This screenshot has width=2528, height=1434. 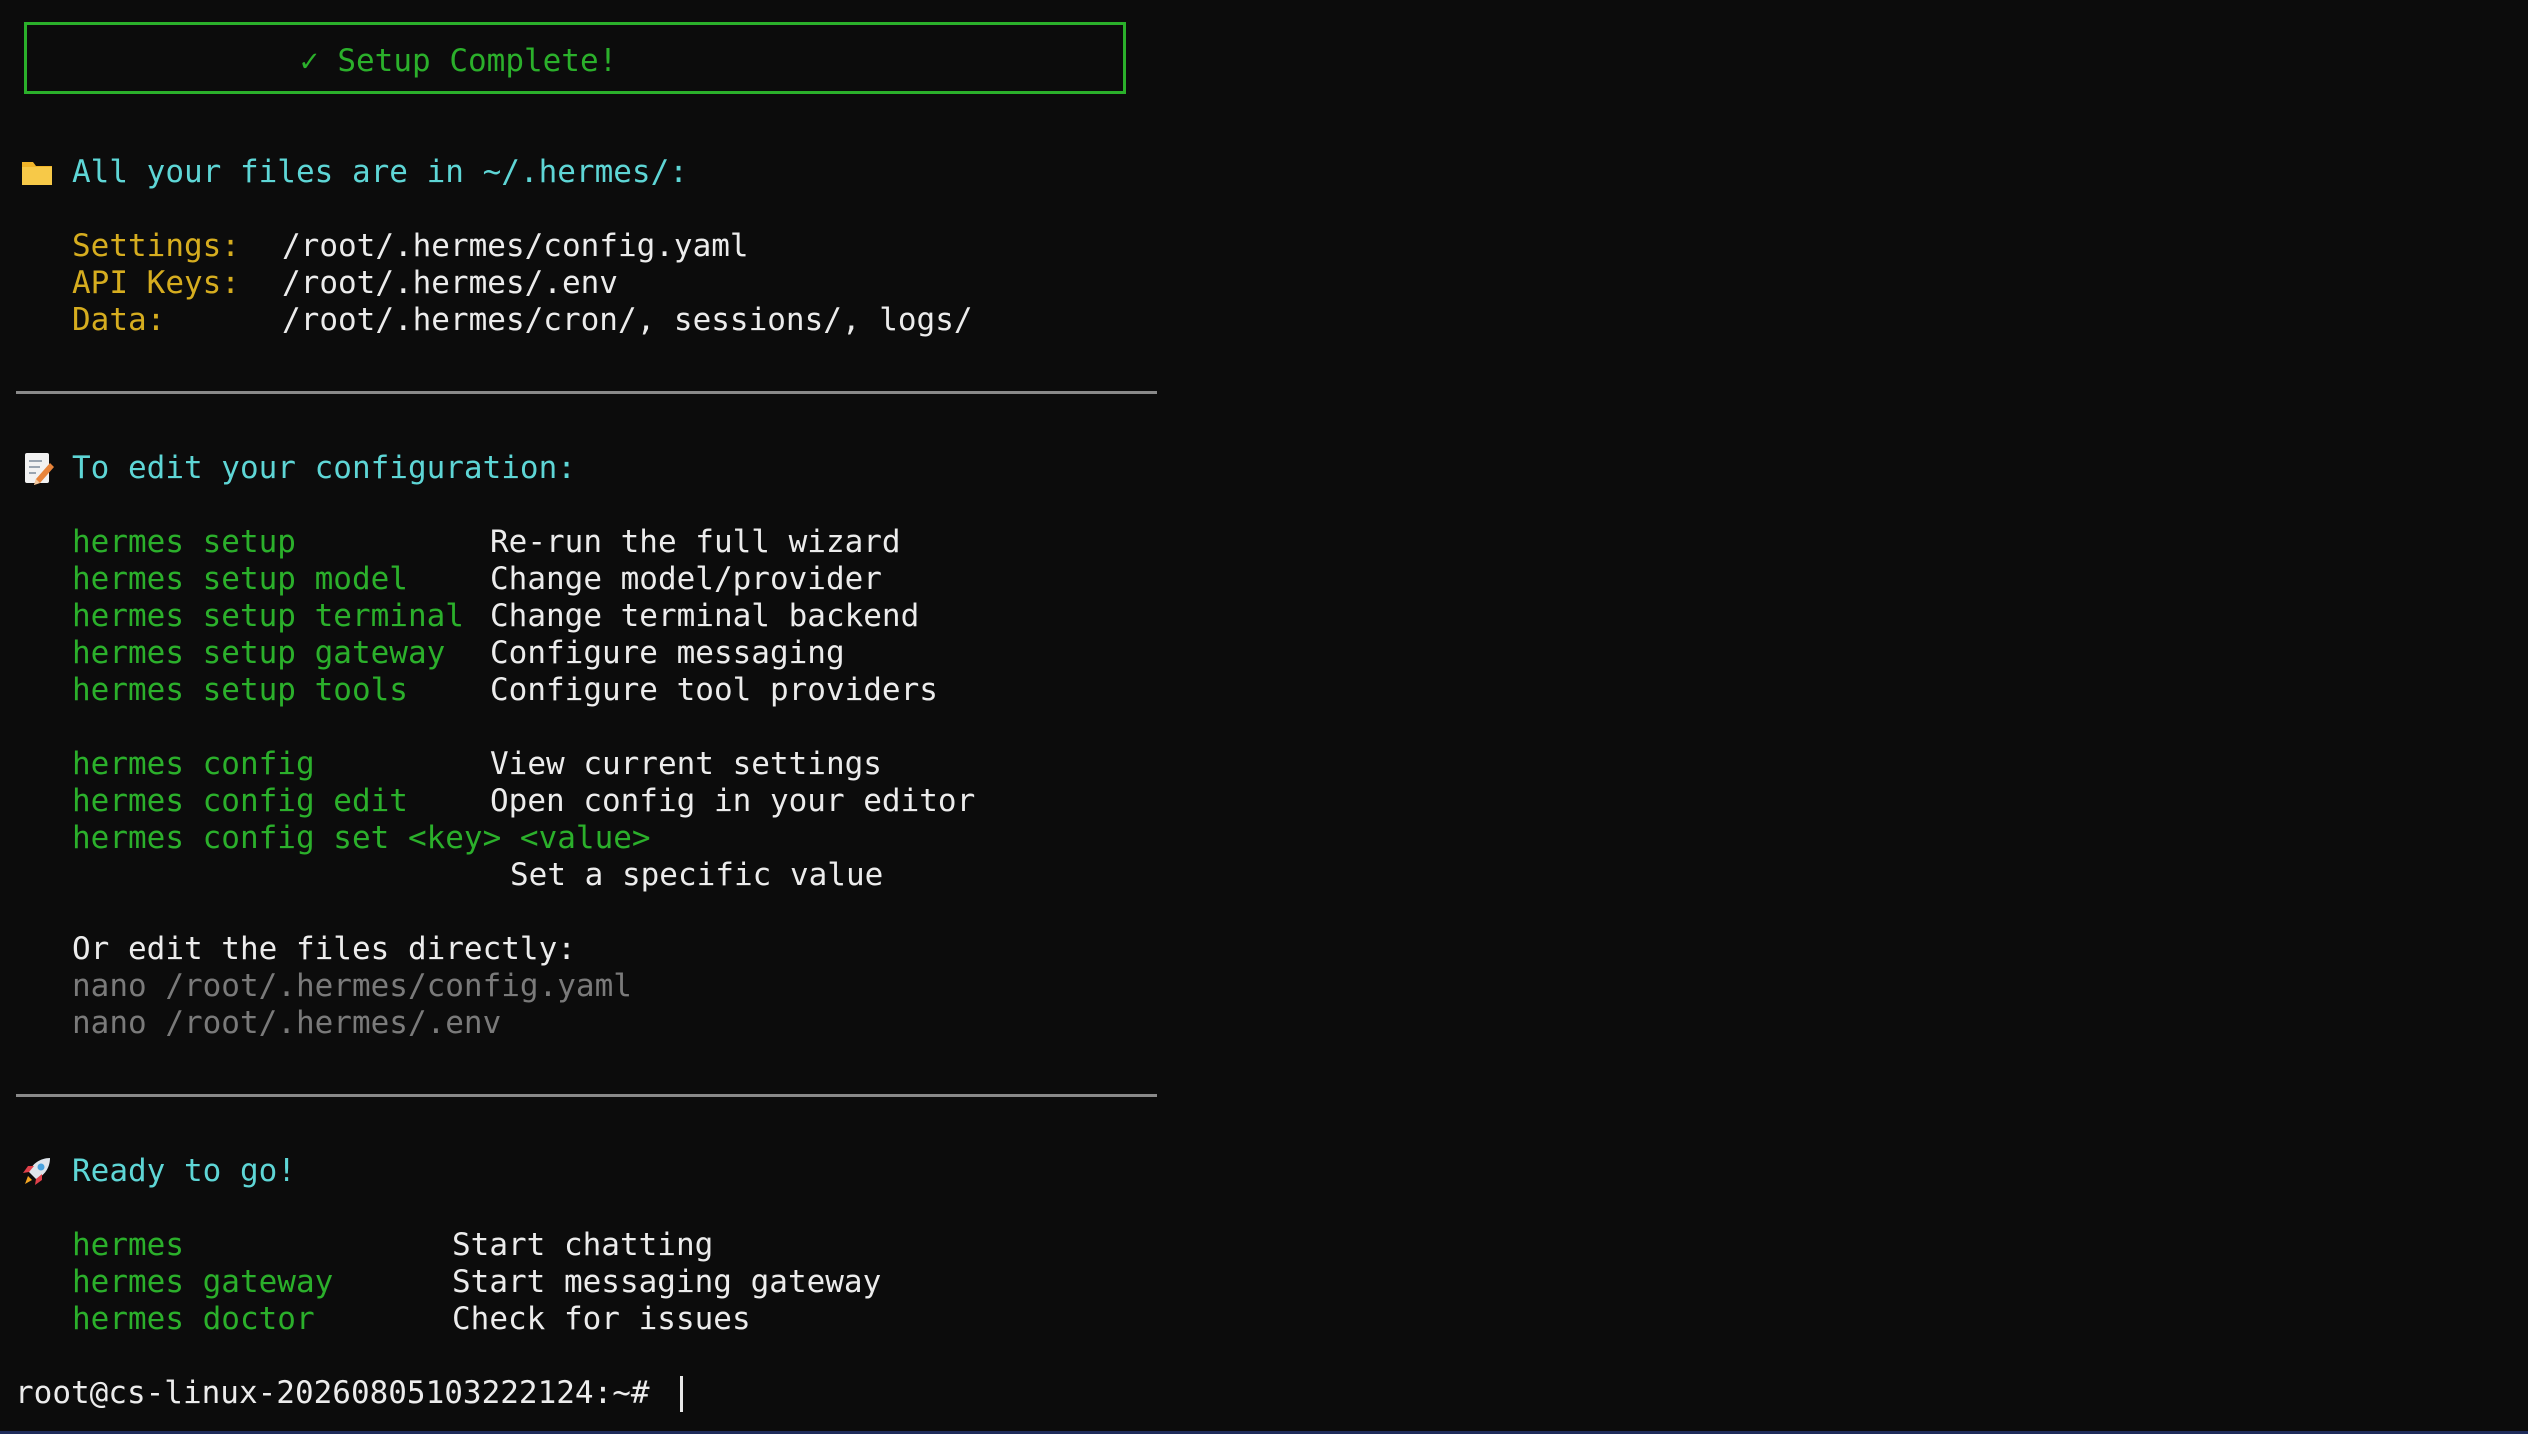 What do you see at coordinates (705, 616) in the screenshot?
I see `cmd-setup-terminal-desc: Change terminal backend` at bounding box center [705, 616].